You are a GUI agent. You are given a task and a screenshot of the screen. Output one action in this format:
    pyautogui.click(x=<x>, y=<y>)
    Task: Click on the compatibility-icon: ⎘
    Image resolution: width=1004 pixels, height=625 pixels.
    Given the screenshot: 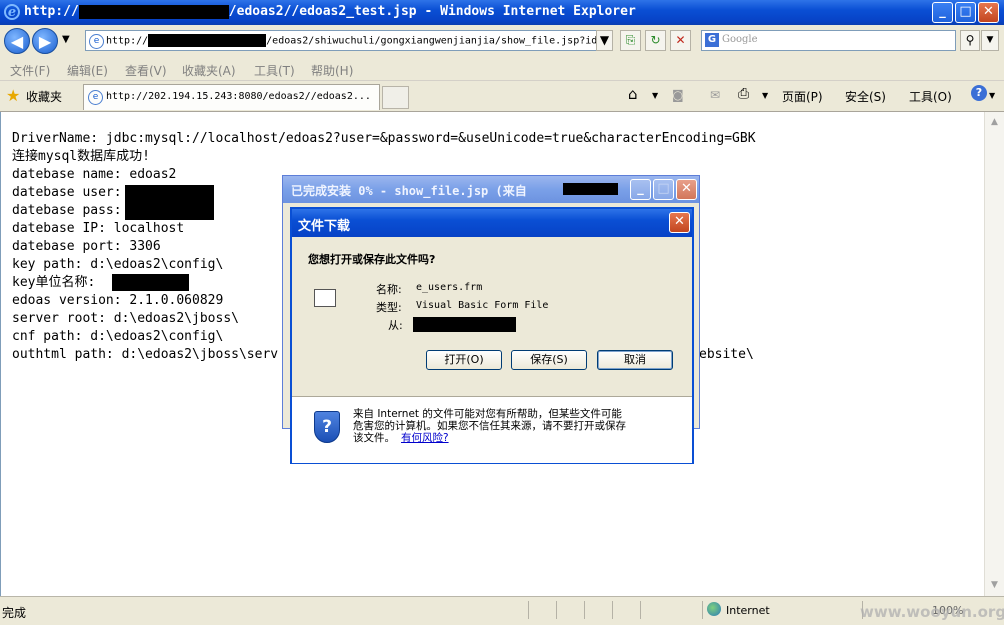 What is the action you would take?
    pyautogui.click(x=630, y=40)
    